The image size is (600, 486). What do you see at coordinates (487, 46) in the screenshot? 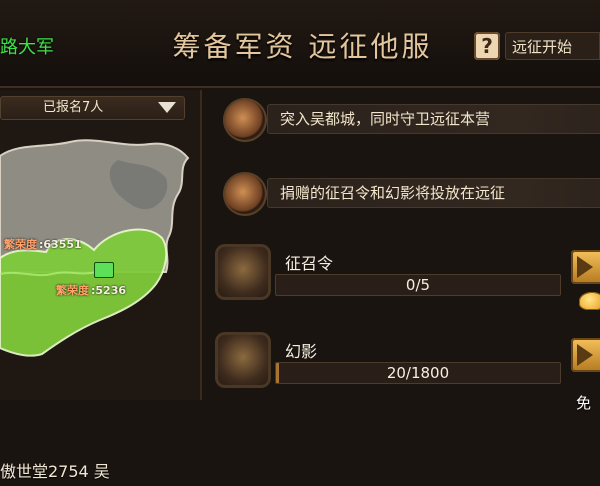
I see `help-icon: ?` at bounding box center [487, 46].